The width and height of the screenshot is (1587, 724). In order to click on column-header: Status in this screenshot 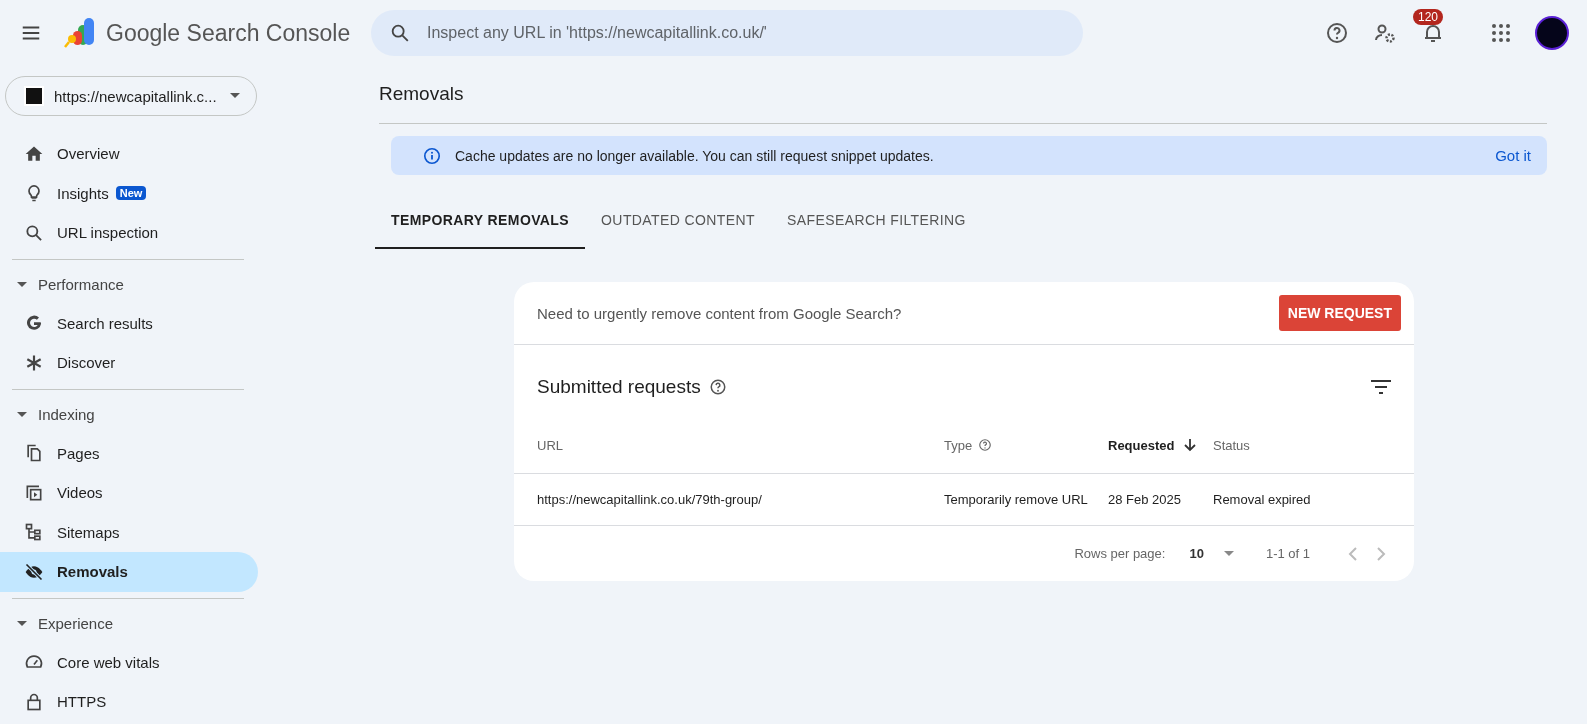, I will do `click(1313, 445)`.